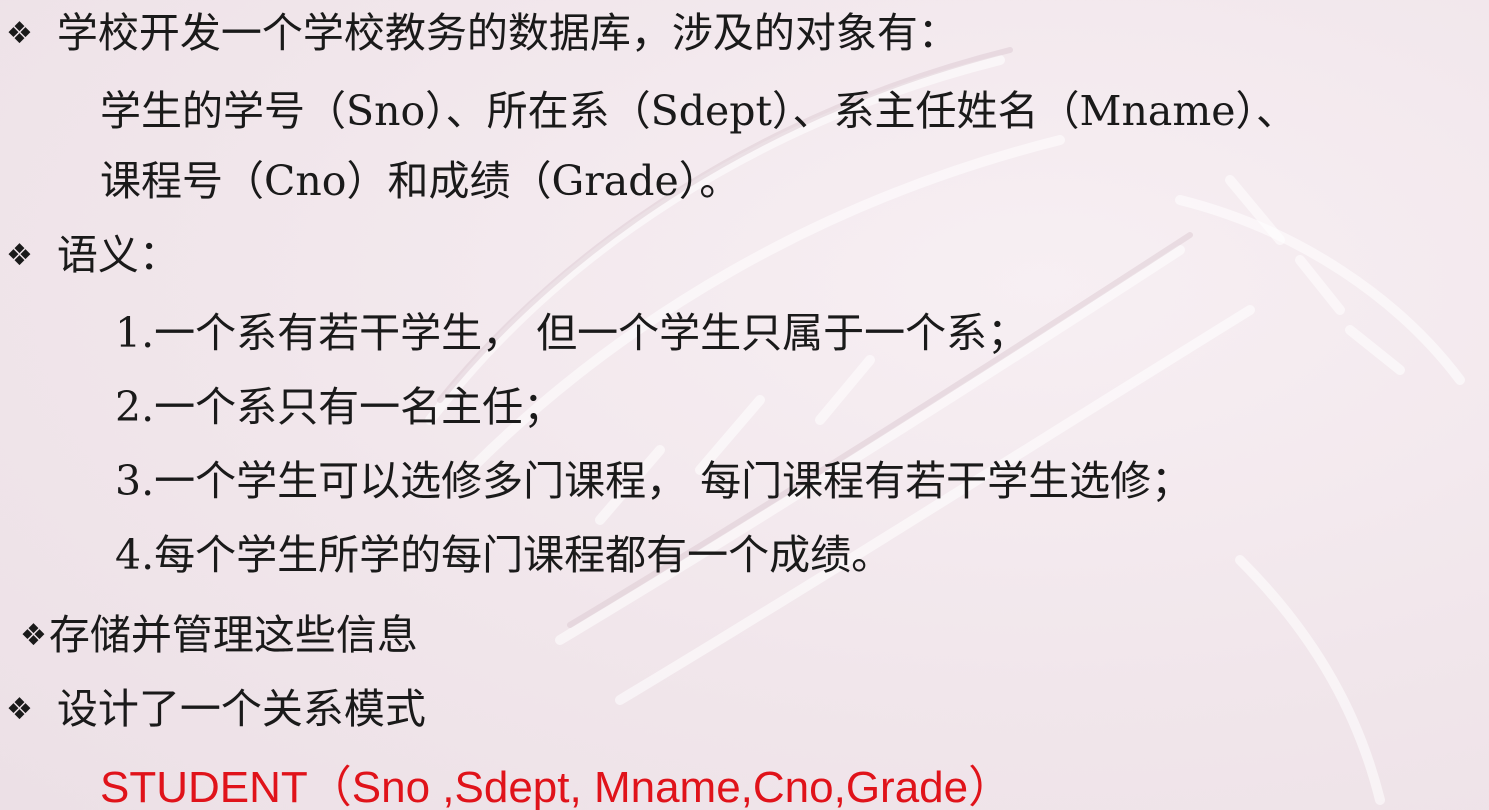  I want to click on semantics-item-1: 1.一个系有若干学生， 但一个学生只属于一个系；, so click(572, 333).